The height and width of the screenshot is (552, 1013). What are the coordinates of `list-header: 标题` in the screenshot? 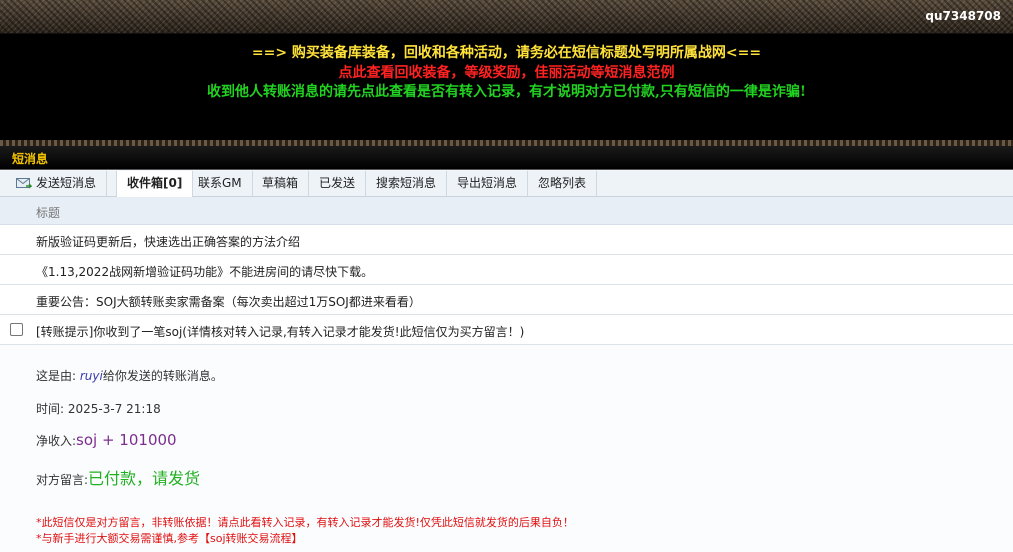 It's located at (506, 211).